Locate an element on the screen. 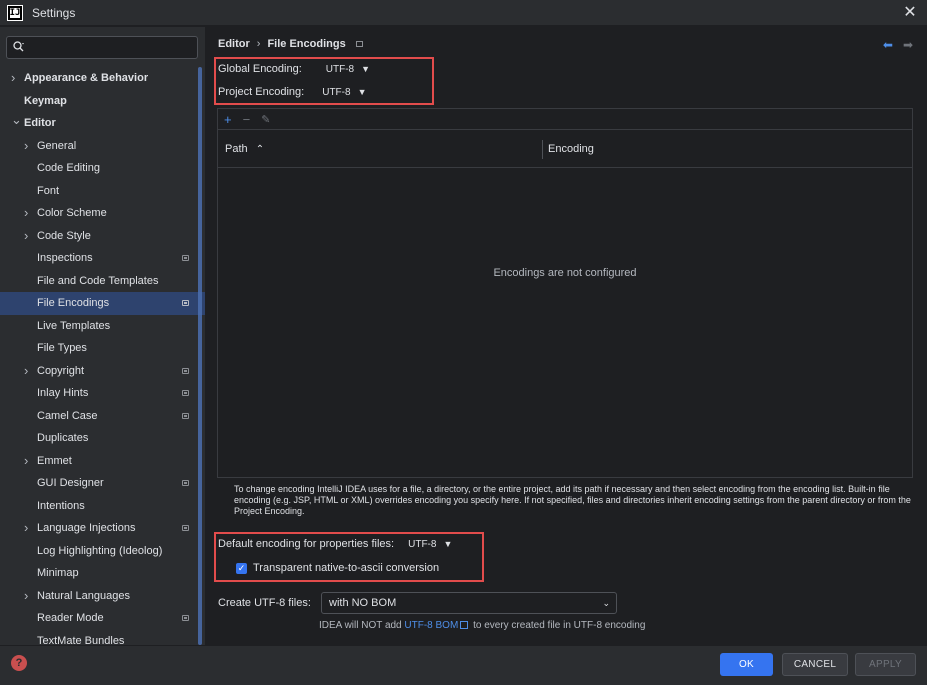 The image size is (927, 685). global-encoding-label: Global Encoding: is located at coordinates (260, 69).